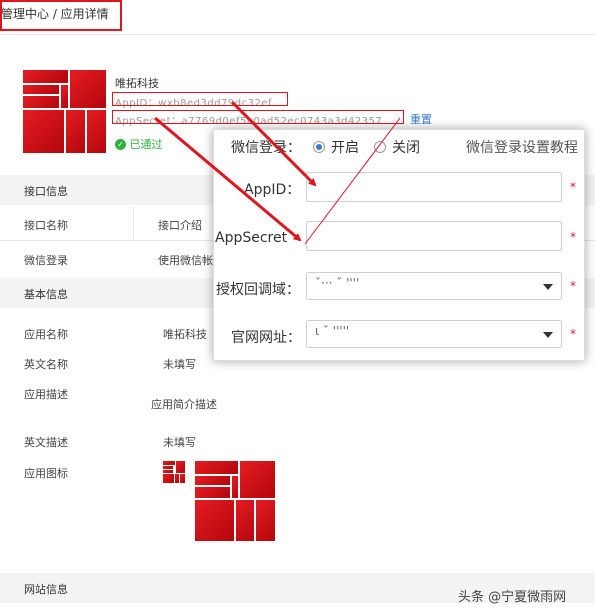  Describe the element at coordinates (434, 236) in the screenshot. I see `appsecret-input` at that location.